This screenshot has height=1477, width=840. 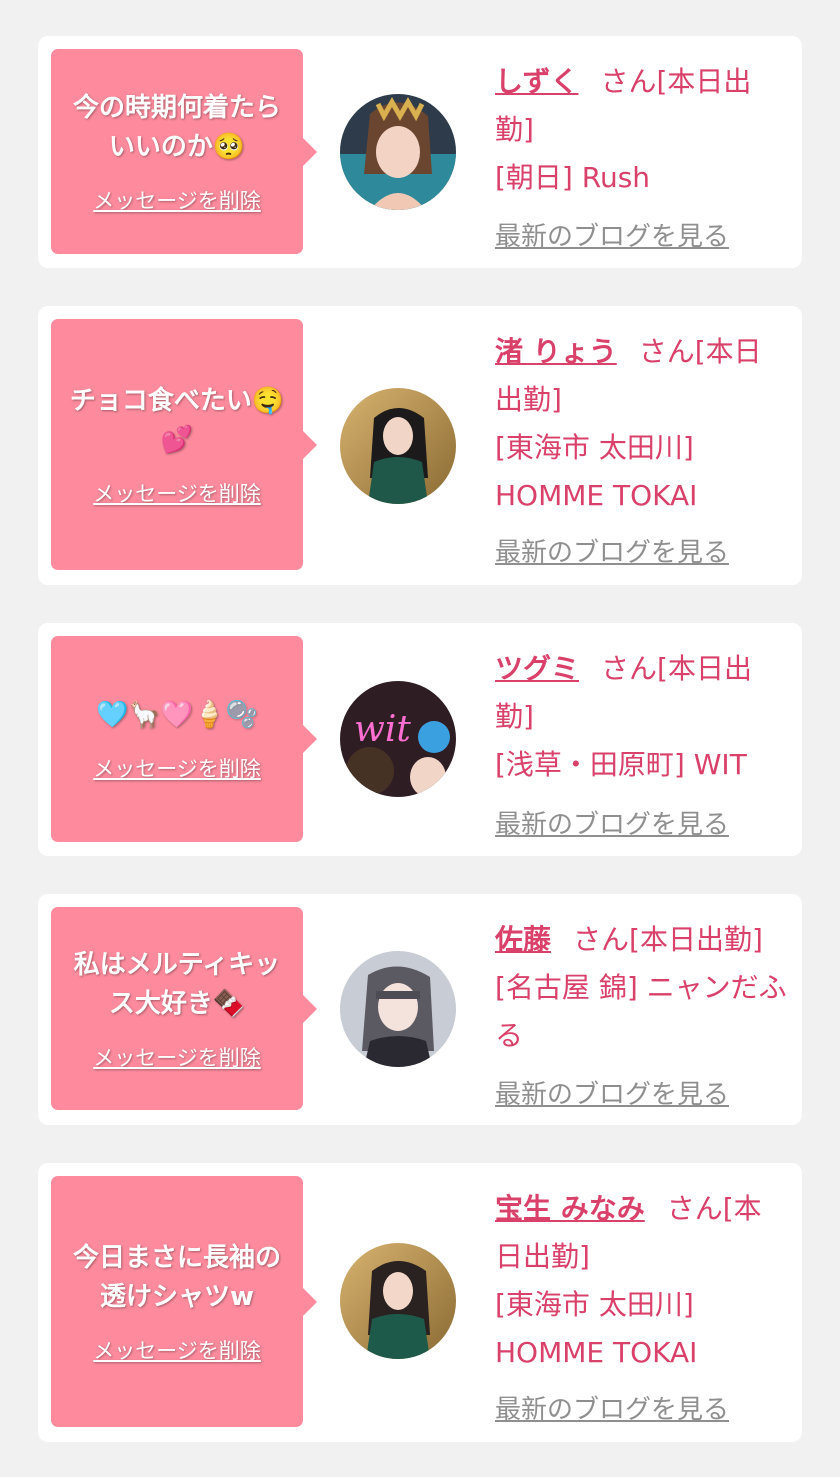 What do you see at coordinates (570, 1208) in the screenshot?
I see `cast-name-link: 宝生 みなみ` at bounding box center [570, 1208].